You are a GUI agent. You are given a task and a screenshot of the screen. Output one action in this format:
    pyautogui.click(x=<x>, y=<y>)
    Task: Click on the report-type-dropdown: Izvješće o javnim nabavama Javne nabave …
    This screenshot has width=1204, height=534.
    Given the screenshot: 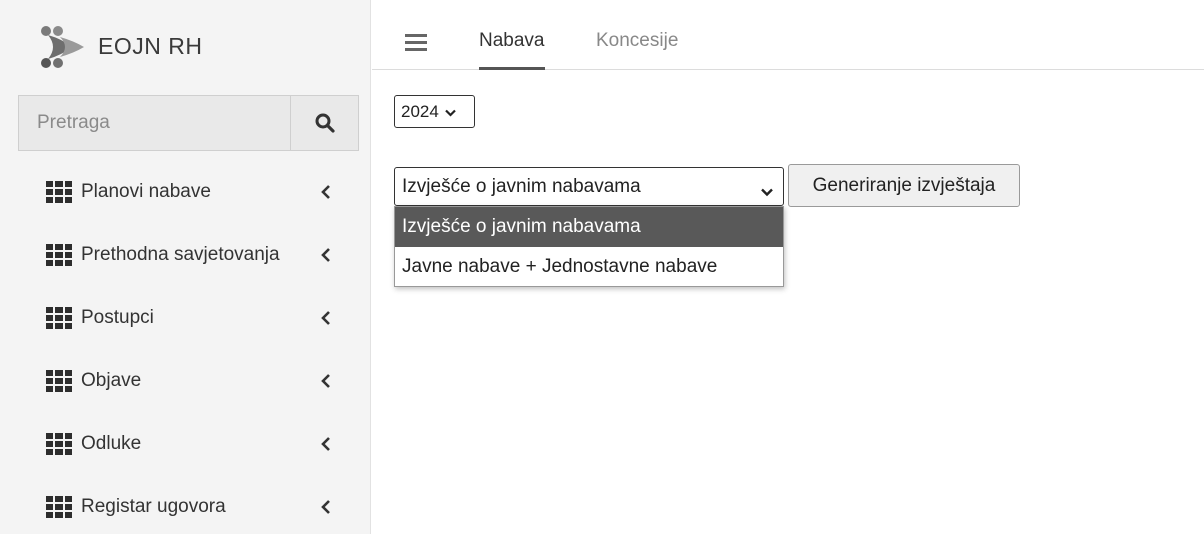 What is the action you would take?
    pyautogui.click(x=589, y=246)
    